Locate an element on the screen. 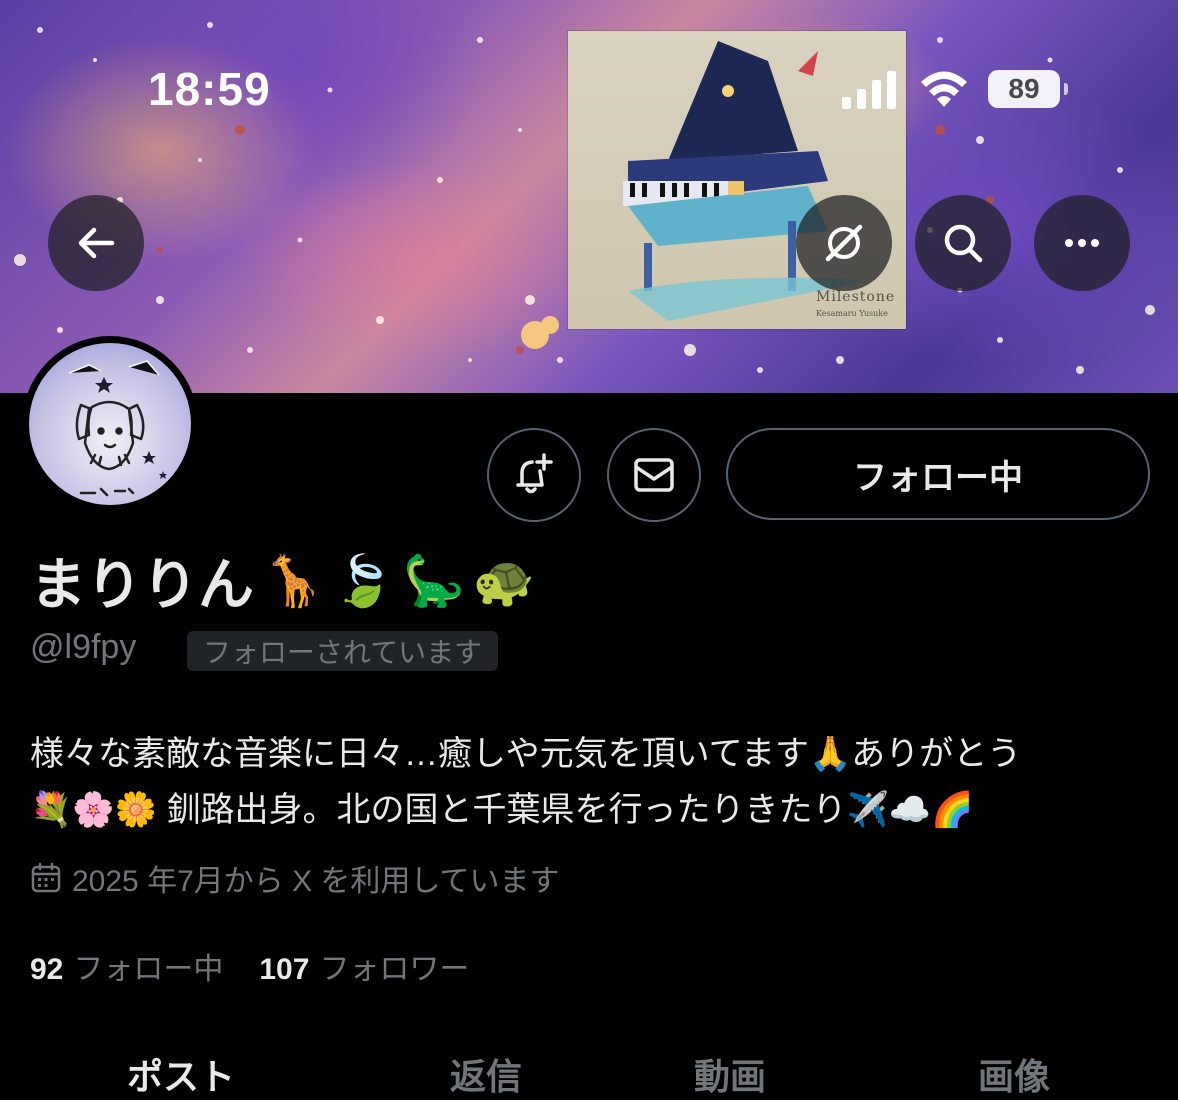 The height and width of the screenshot is (1100, 1178). tab-replies: 返信 is located at coordinates (486, 1074).